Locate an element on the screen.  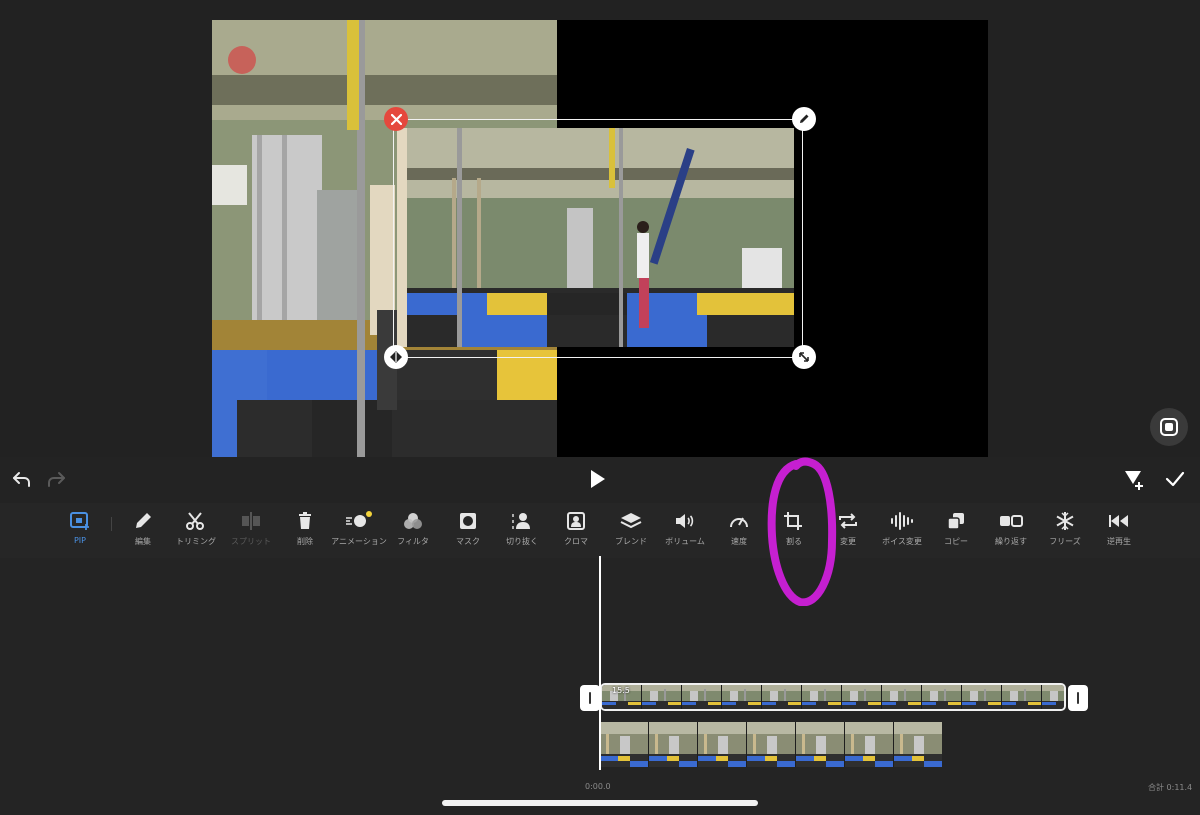
animation-icon is located at coordinates (359, 519).